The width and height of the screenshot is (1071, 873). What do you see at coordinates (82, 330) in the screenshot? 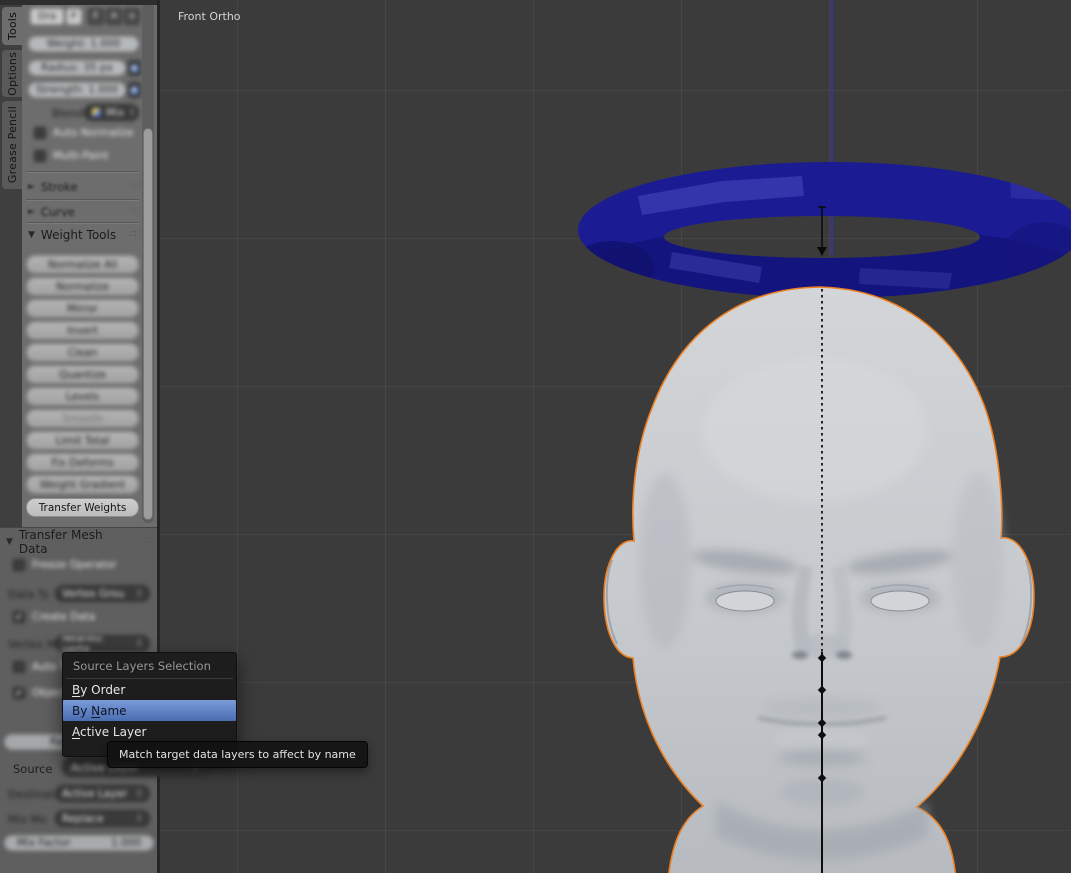
I see `invert-button: Invert` at bounding box center [82, 330].